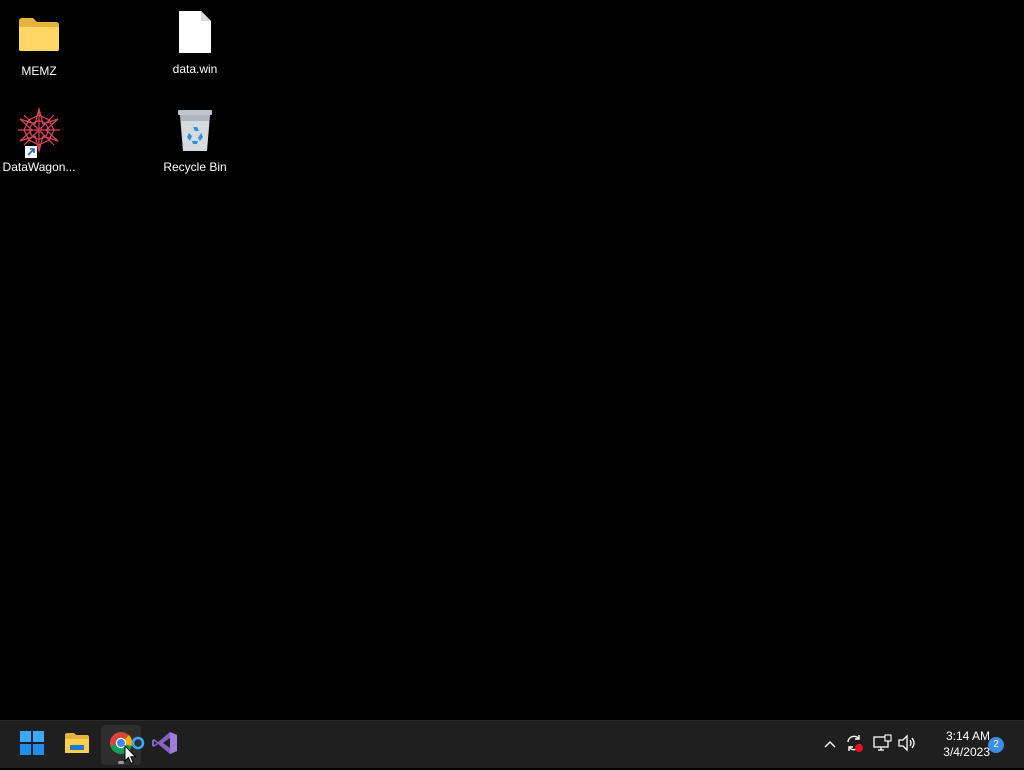  What do you see at coordinates (31, 152) in the screenshot?
I see `shortcut-arrow-icon` at bounding box center [31, 152].